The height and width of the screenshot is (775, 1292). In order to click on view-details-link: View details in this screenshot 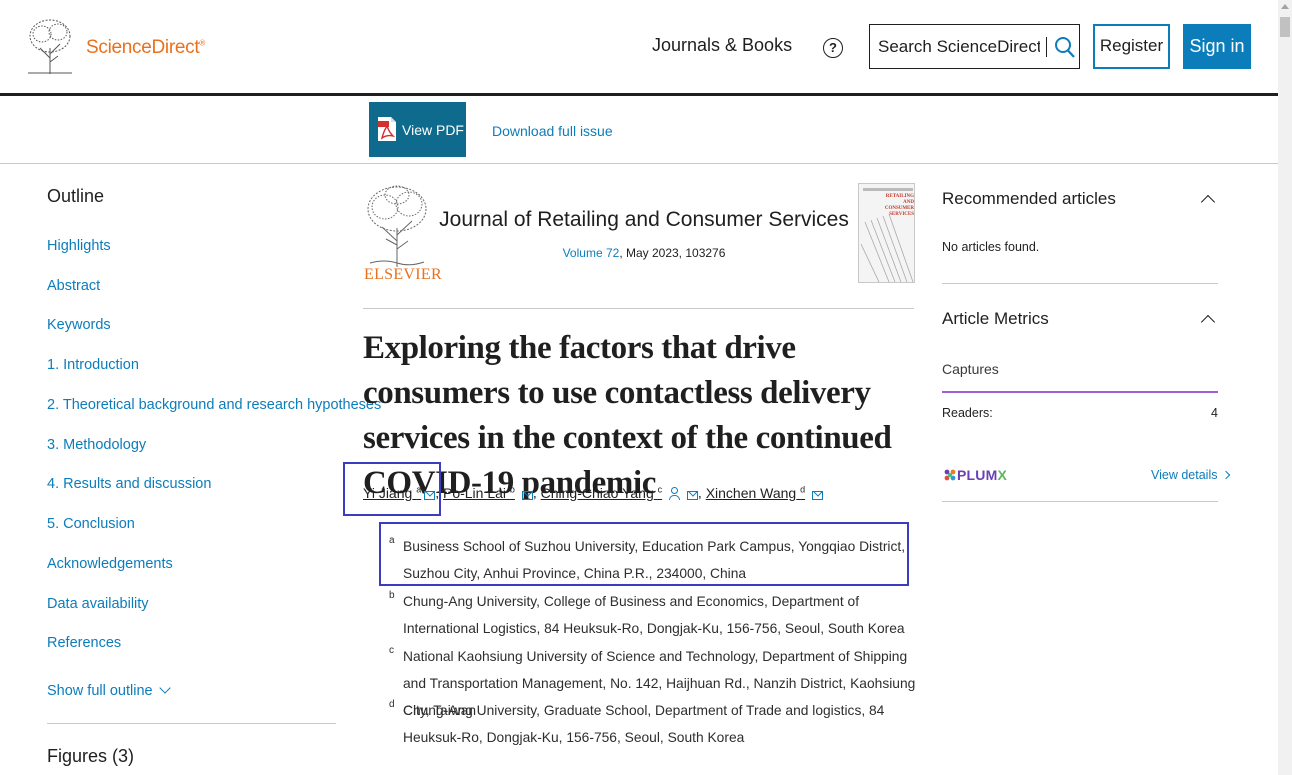, I will do `click(1191, 475)`.